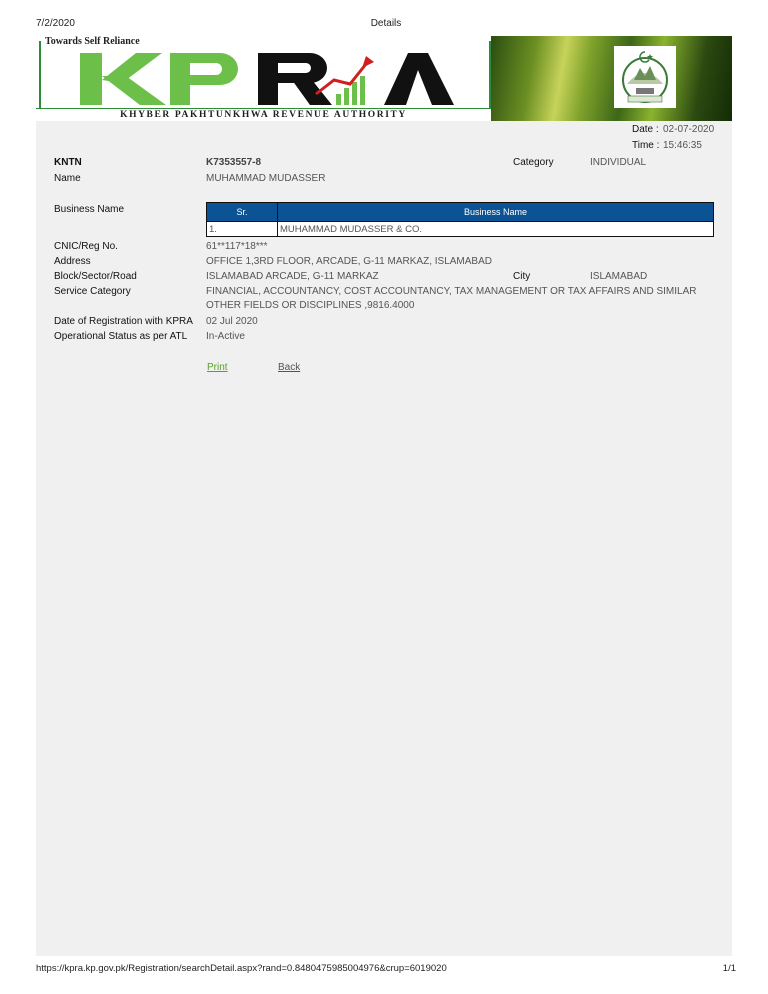  I want to click on service-category-label: Service Category, so click(92, 291).